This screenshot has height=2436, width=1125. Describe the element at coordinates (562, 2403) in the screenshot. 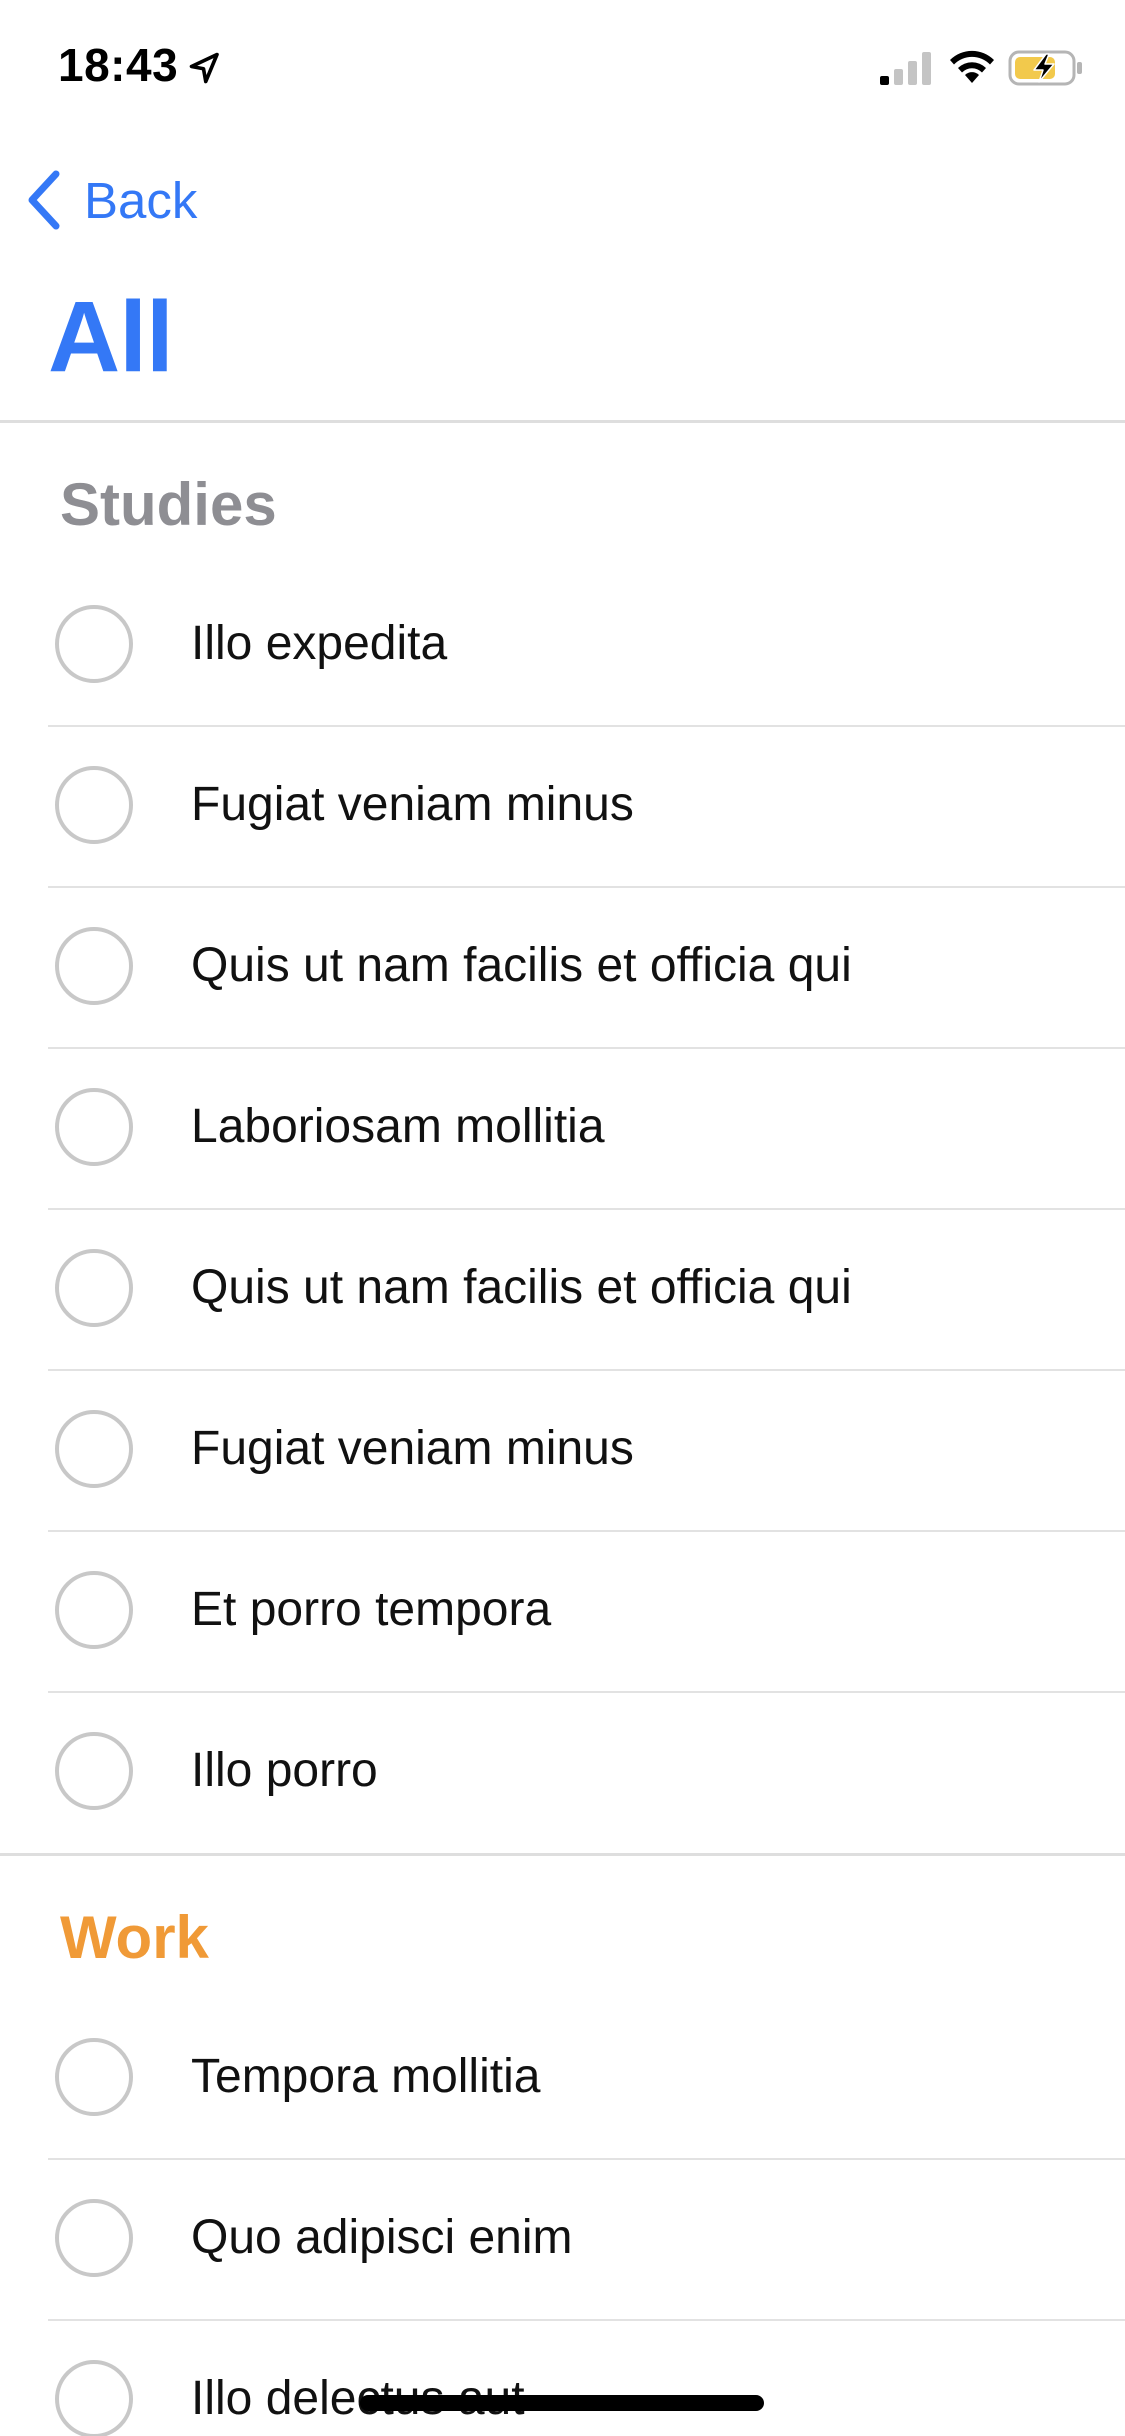

I see `home-indicator` at that location.